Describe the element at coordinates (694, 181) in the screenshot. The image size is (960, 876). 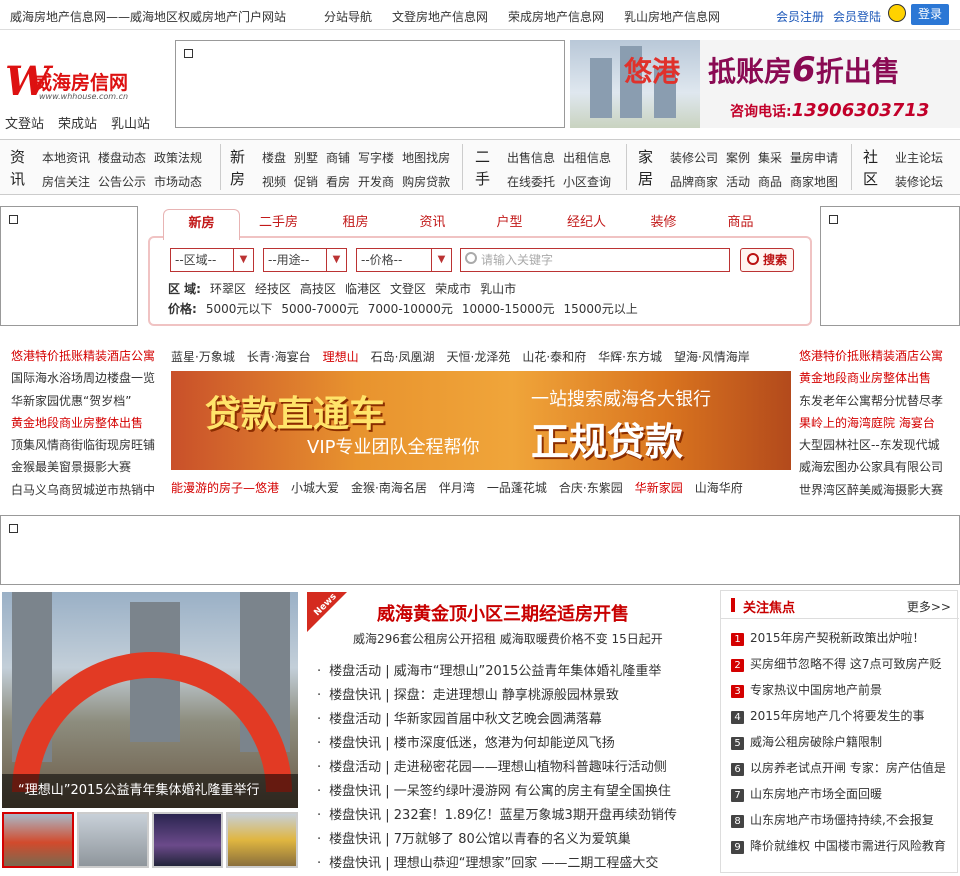
I see `nav-item: 品牌商家` at that location.